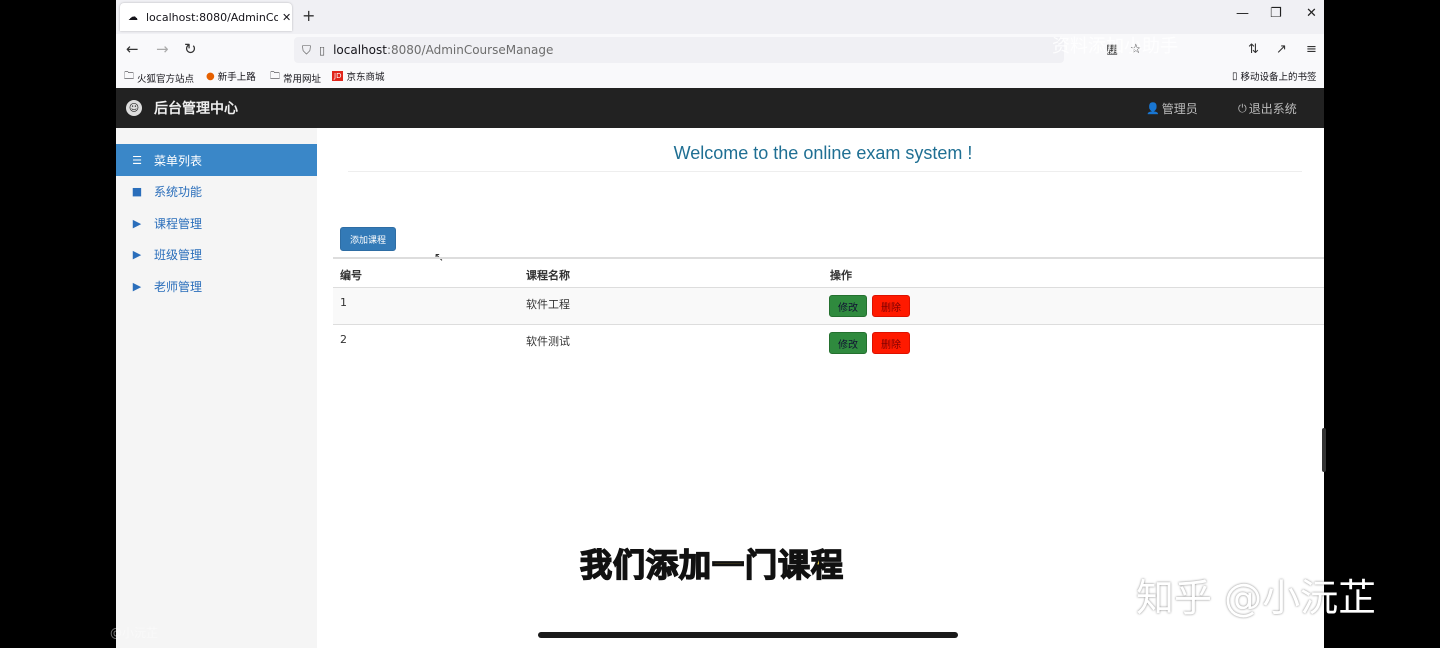 The width and height of the screenshot is (1440, 648). I want to click on logo-icon: ☺, so click(134, 108).